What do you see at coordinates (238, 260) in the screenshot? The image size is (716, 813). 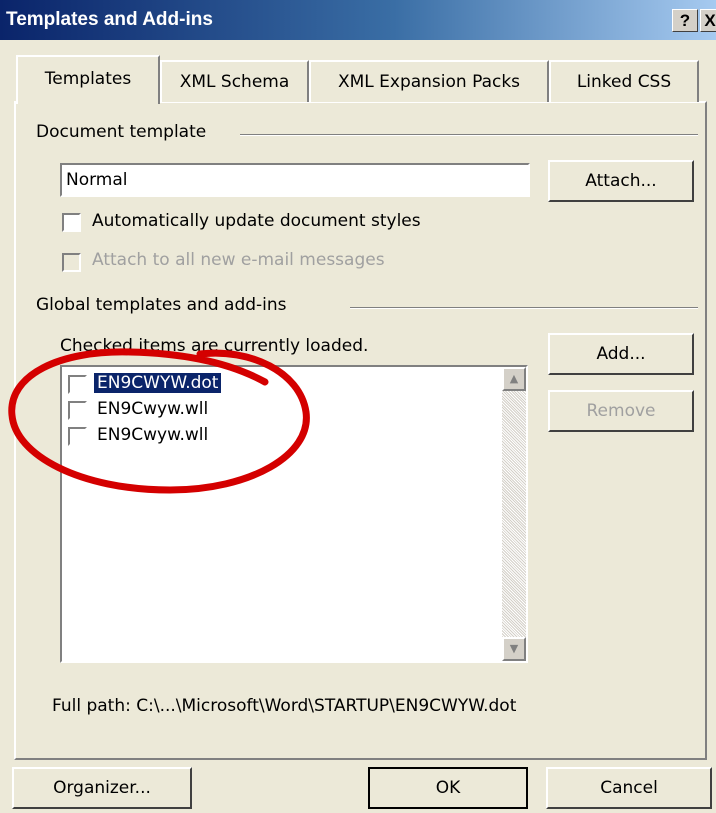 I see `attach-all-email-label: Attach to all new e-mail messages` at bounding box center [238, 260].